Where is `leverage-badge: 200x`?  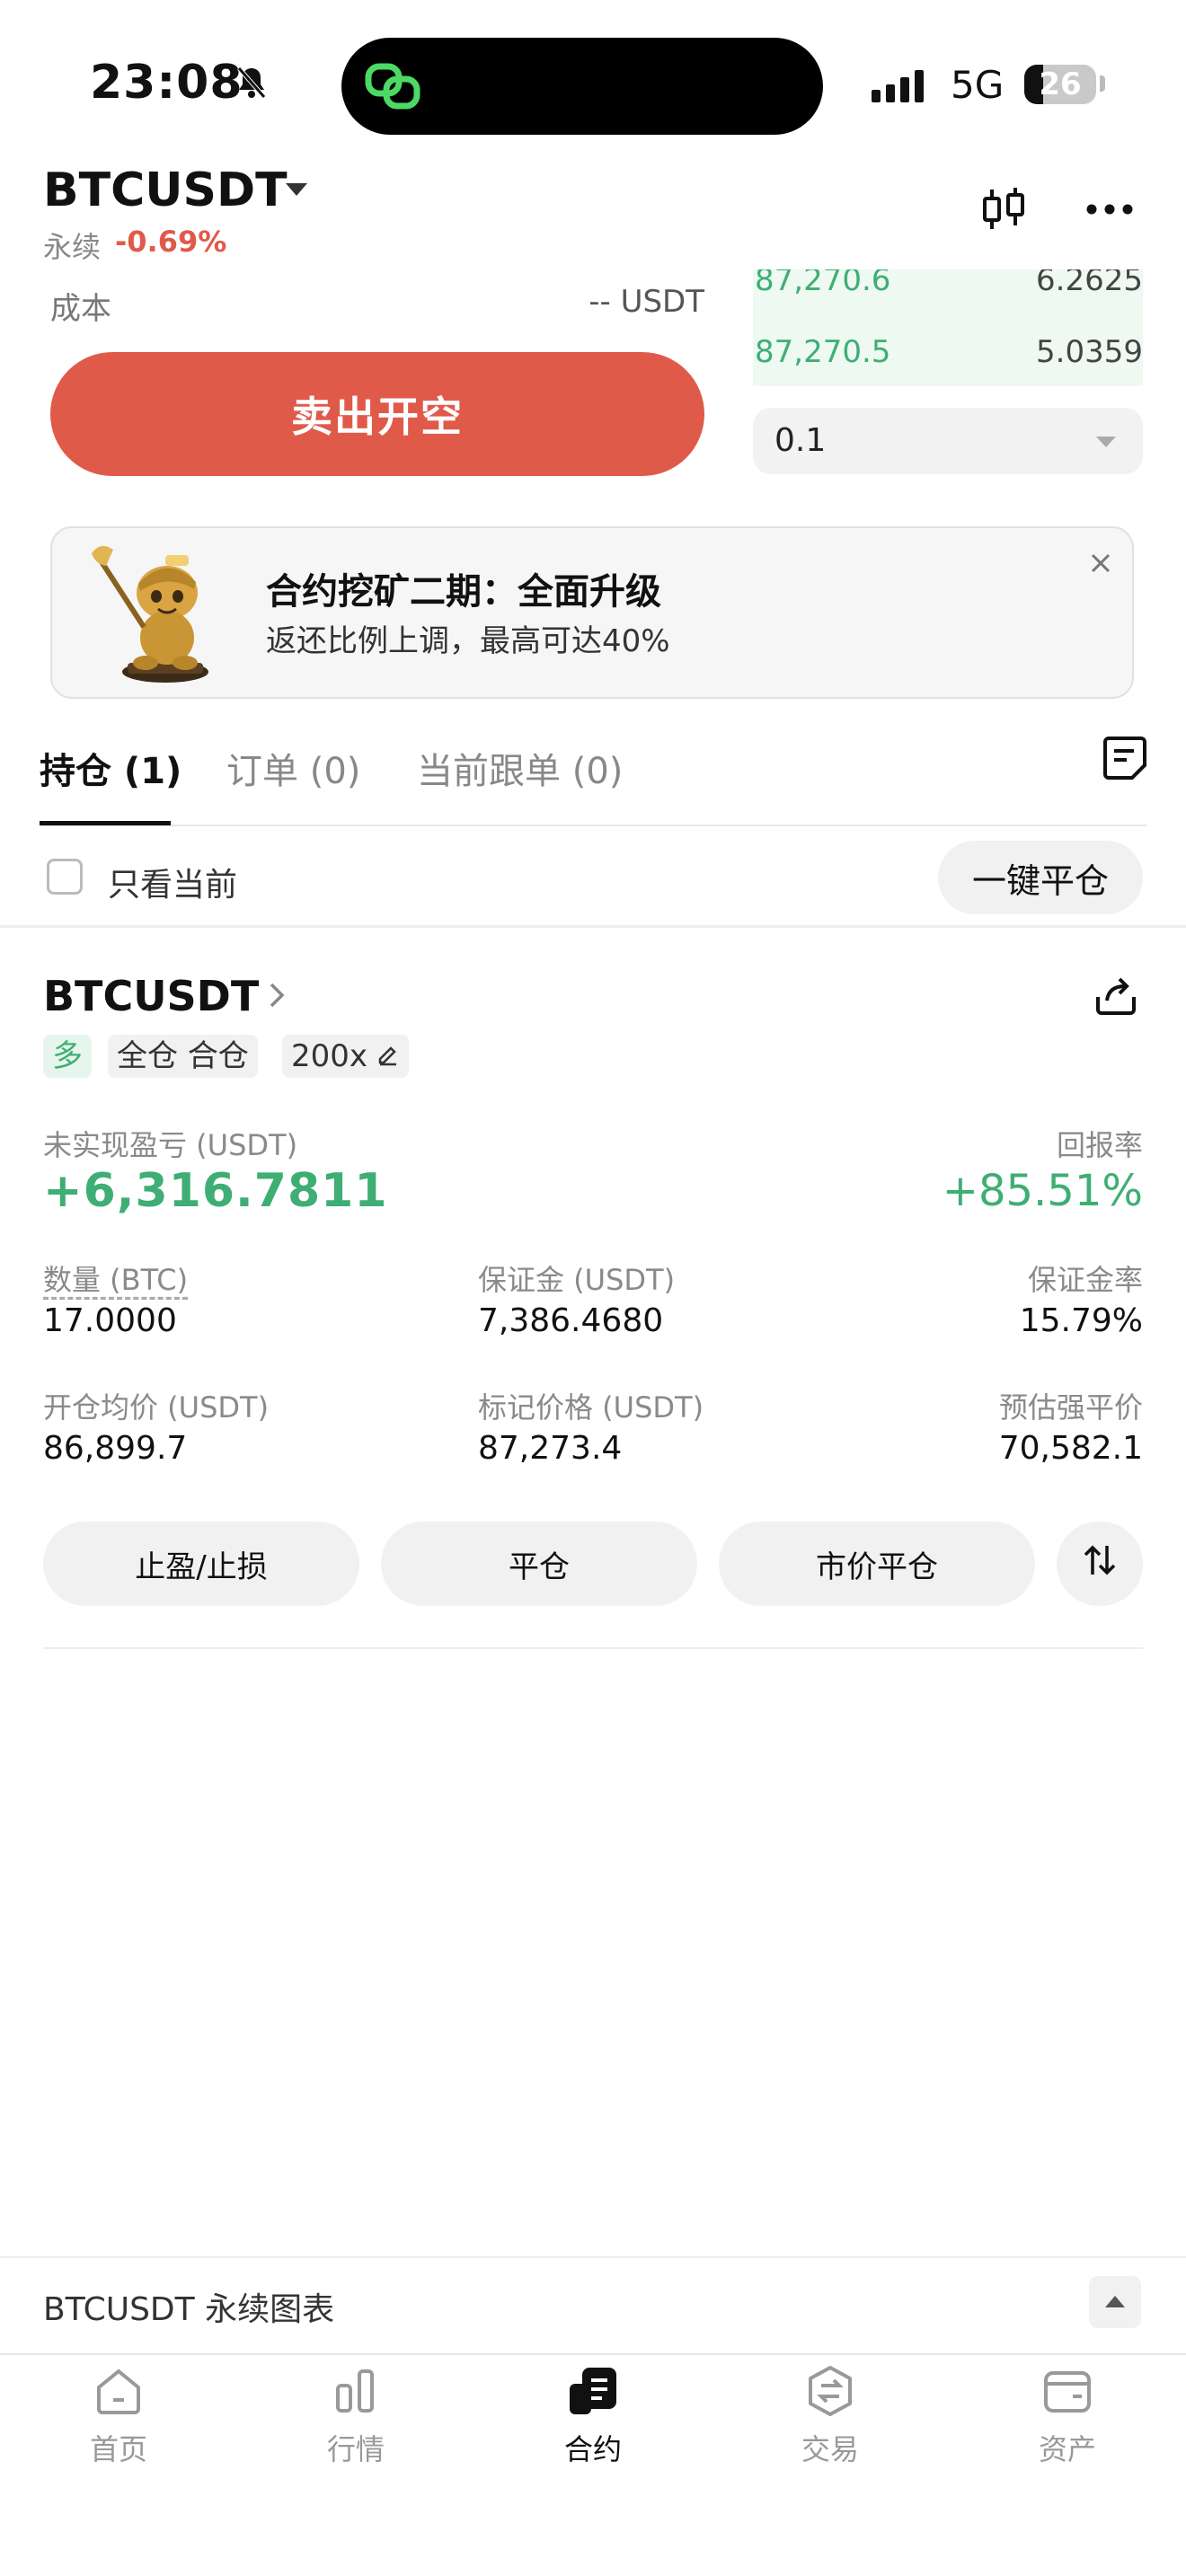
leverage-badge: 200x is located at coordinates (346, 1056).